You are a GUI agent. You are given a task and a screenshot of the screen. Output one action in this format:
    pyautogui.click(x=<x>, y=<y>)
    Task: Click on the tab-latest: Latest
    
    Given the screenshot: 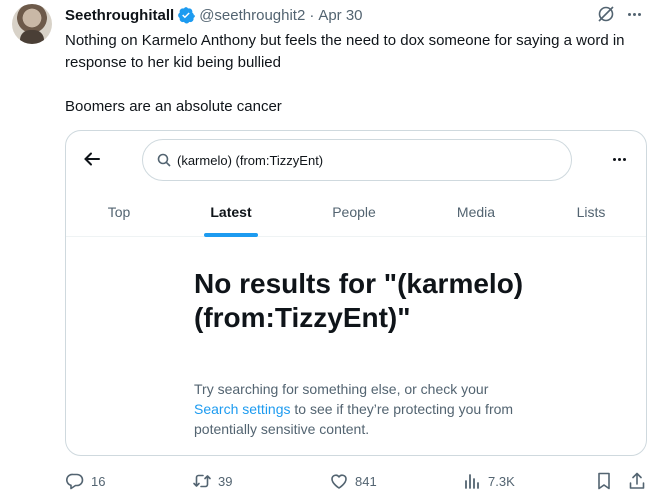 What is the action you would take?
    pyautogui.click(x=231, y=212)
    